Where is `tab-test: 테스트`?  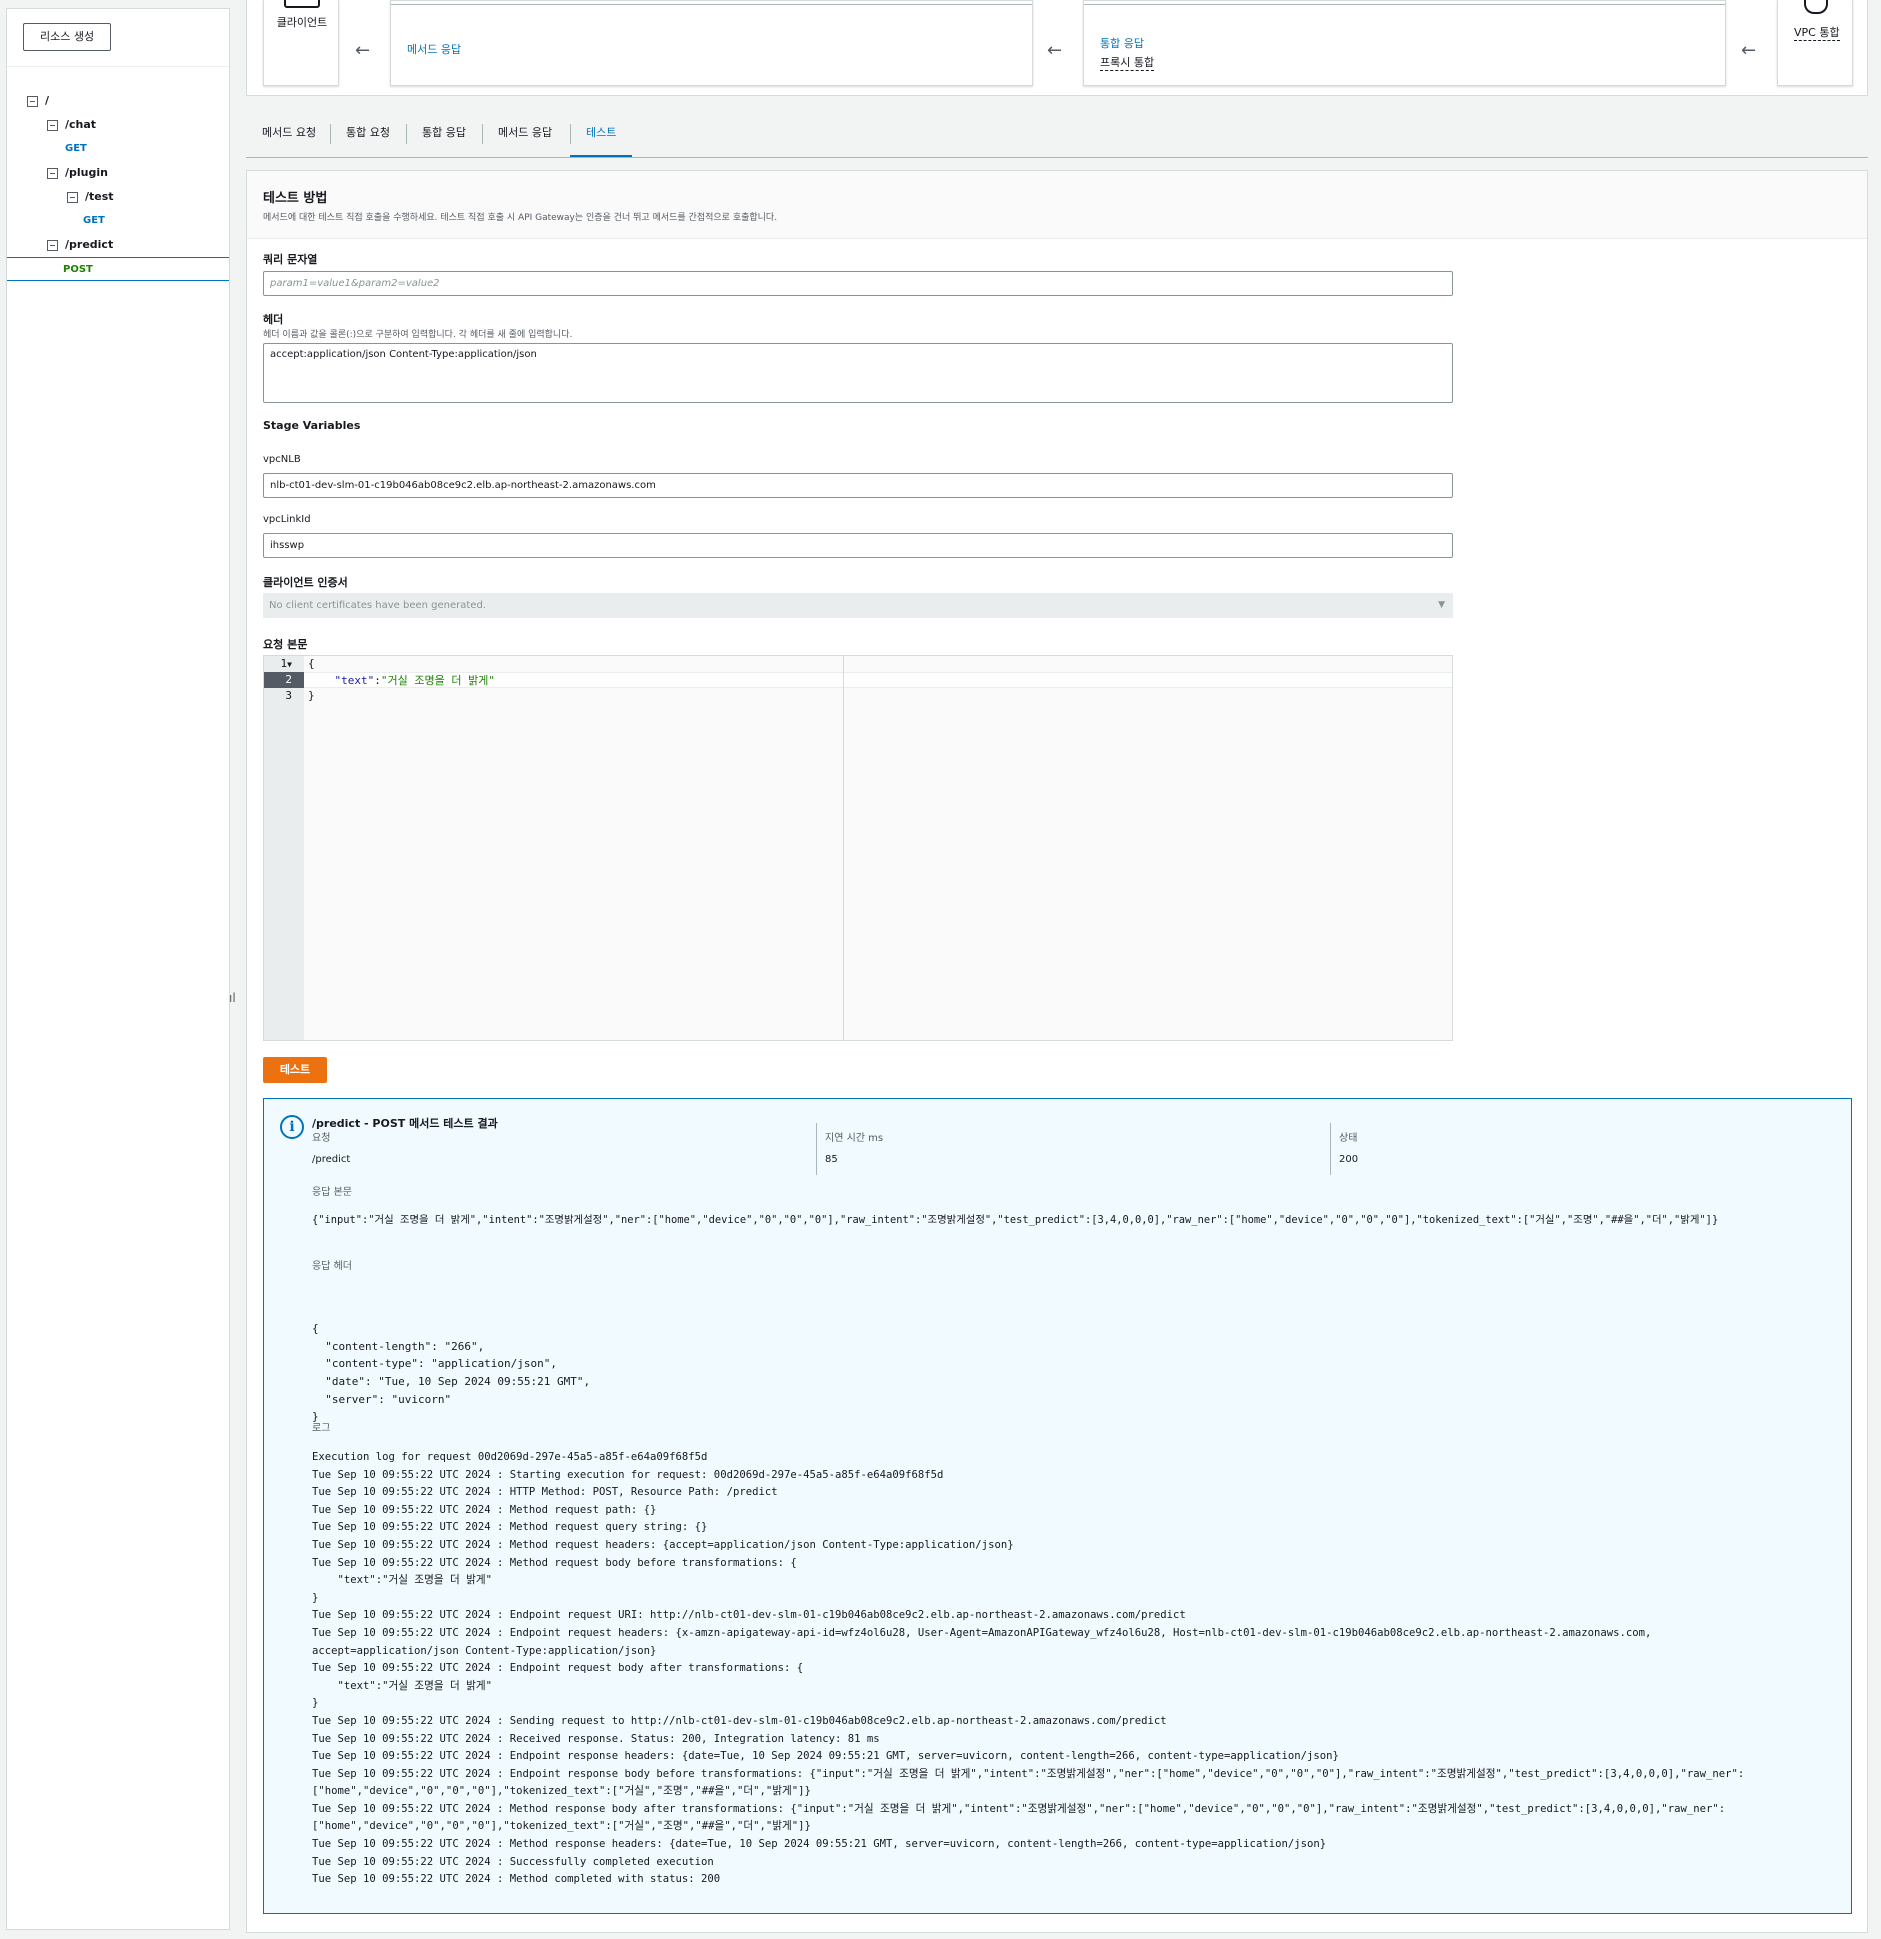 tab-test: 테스트 is located at coordinates (601, 136).